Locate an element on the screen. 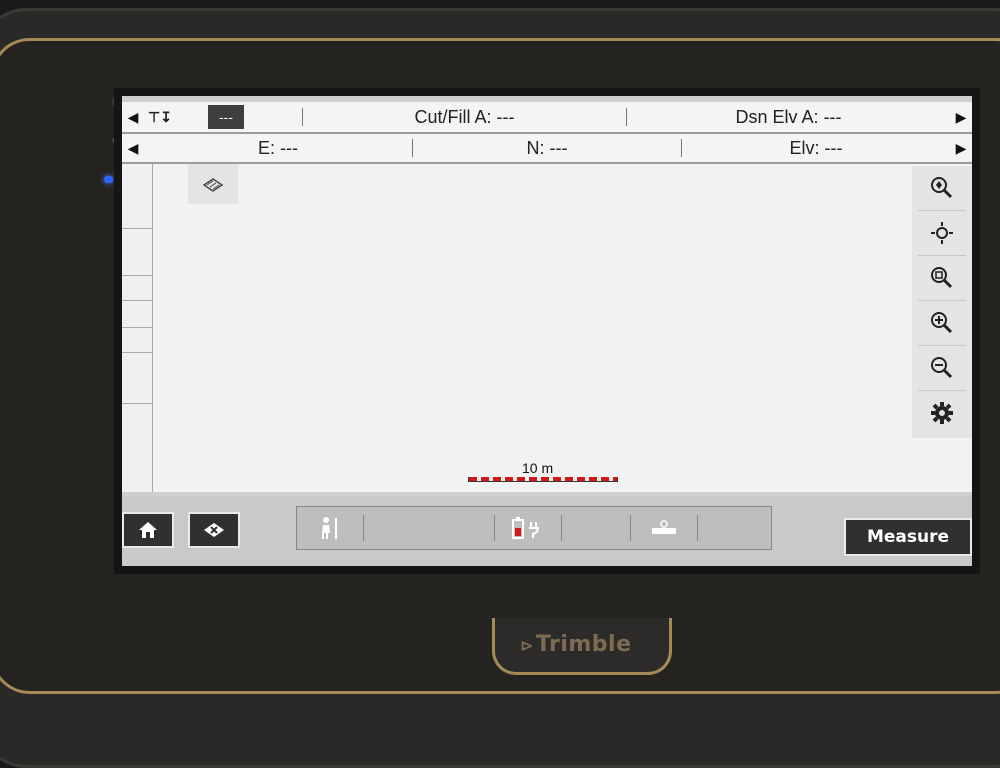 This screenshot has width=1000, height=768. bottom-bar: Measure is located at coordinates (547, 531).